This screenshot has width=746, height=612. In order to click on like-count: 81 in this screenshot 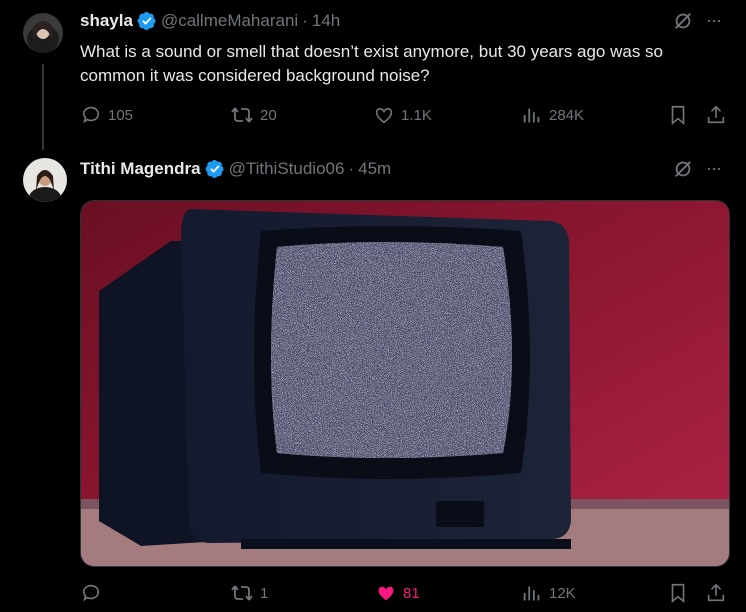, I will do `click(411, 593)`.